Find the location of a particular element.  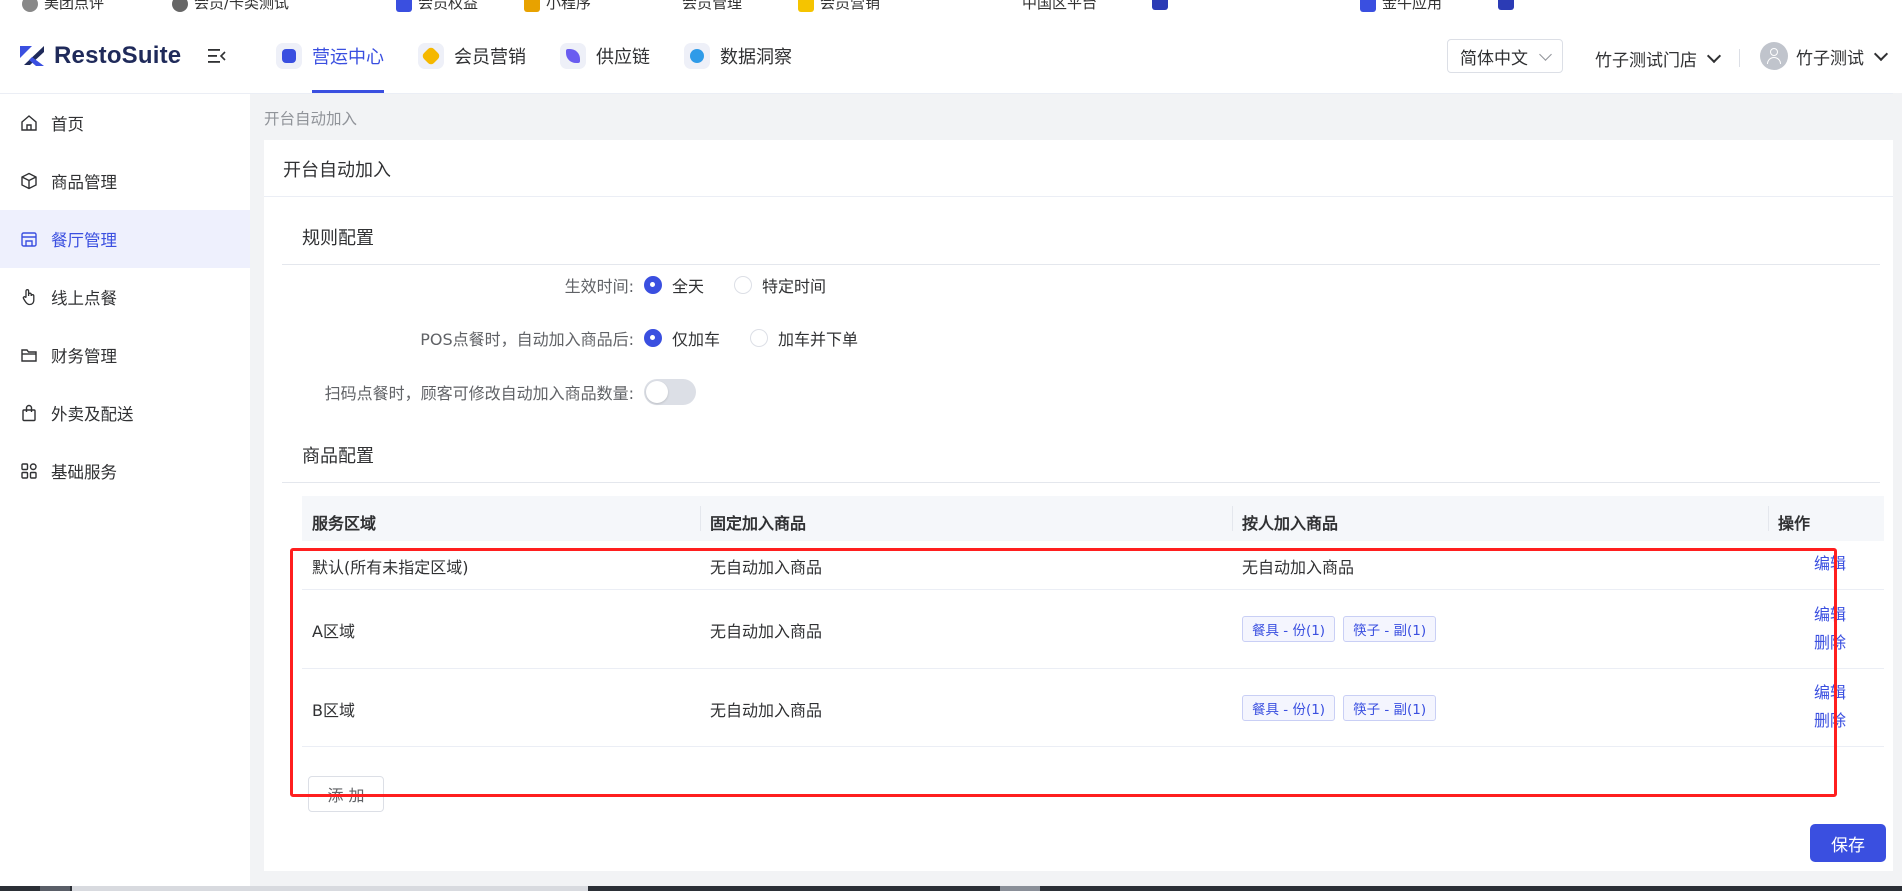

cell-area: B区域 is located at coordinates (333, 710).